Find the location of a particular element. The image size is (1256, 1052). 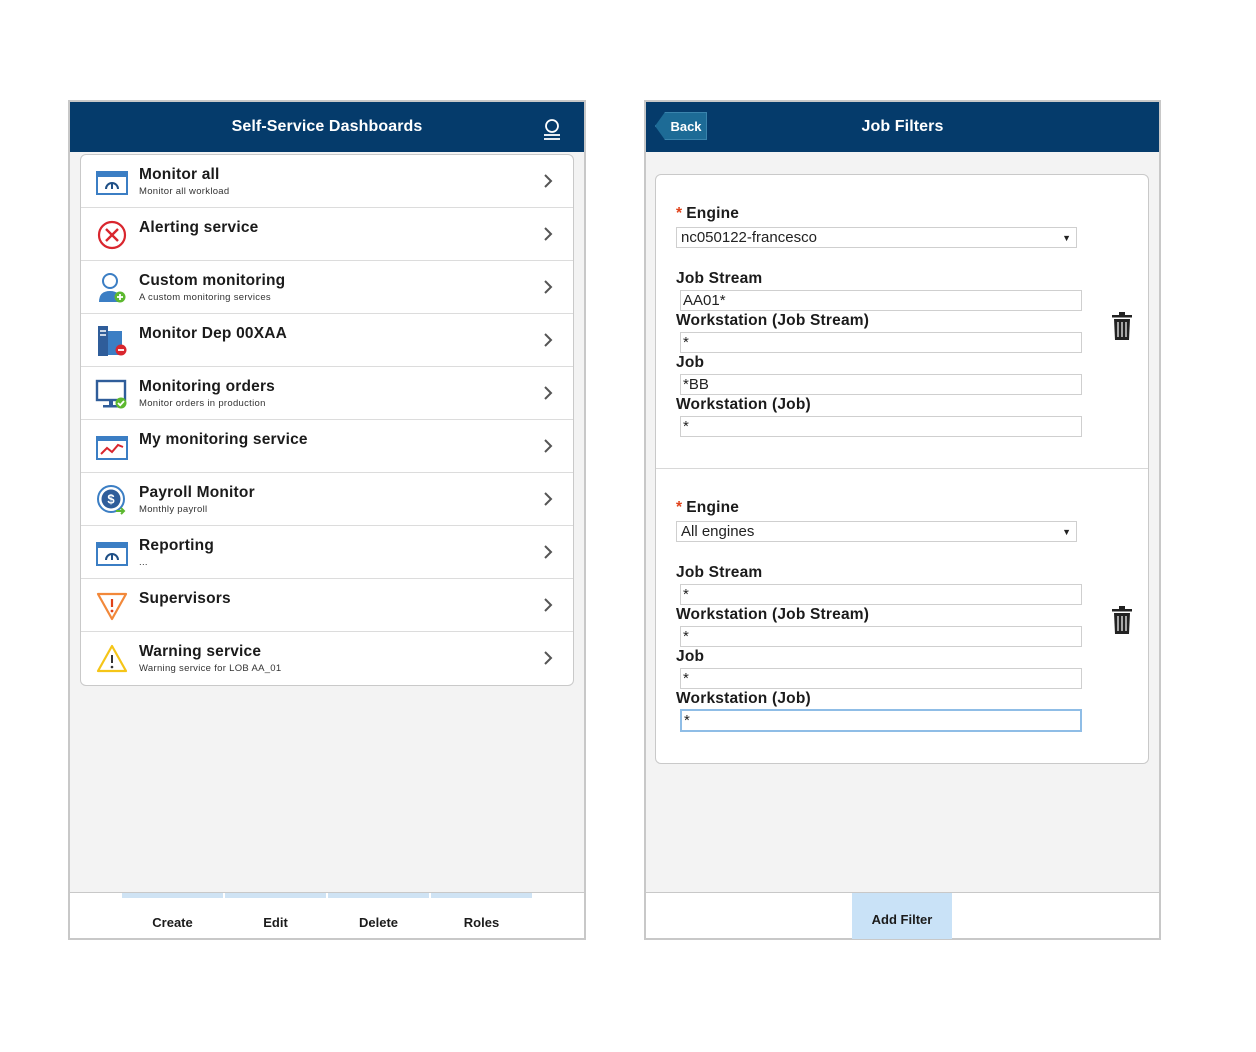

item-title: Monitor all is located at coordinates (179, 174).